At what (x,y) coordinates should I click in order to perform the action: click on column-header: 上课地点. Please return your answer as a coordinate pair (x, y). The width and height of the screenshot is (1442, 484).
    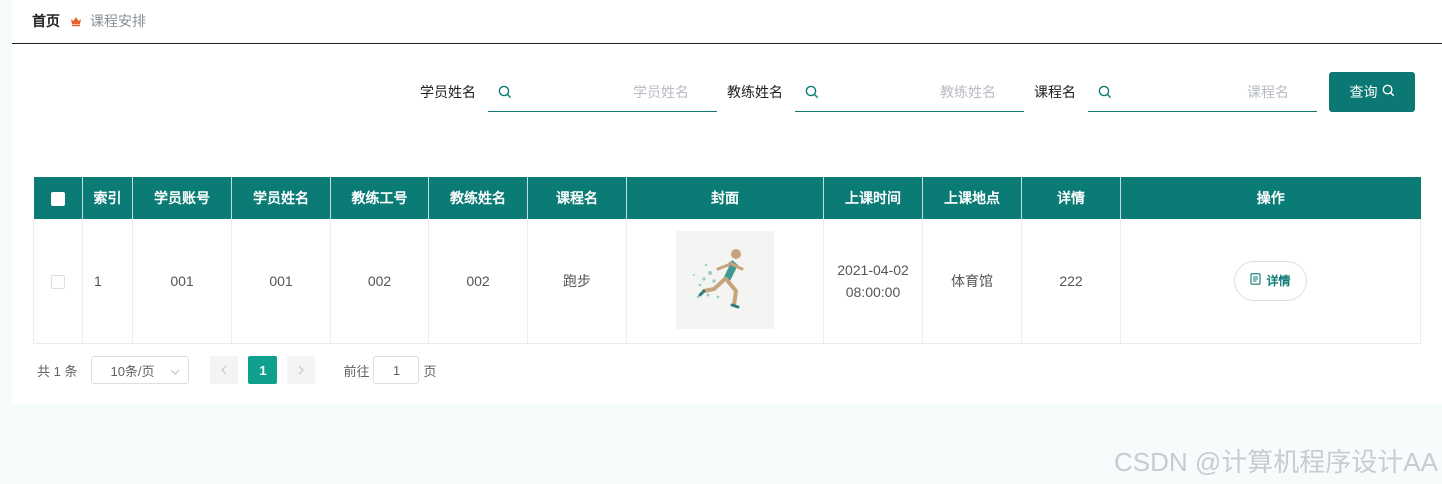
    Looking at the image, I should click on (972, 198).